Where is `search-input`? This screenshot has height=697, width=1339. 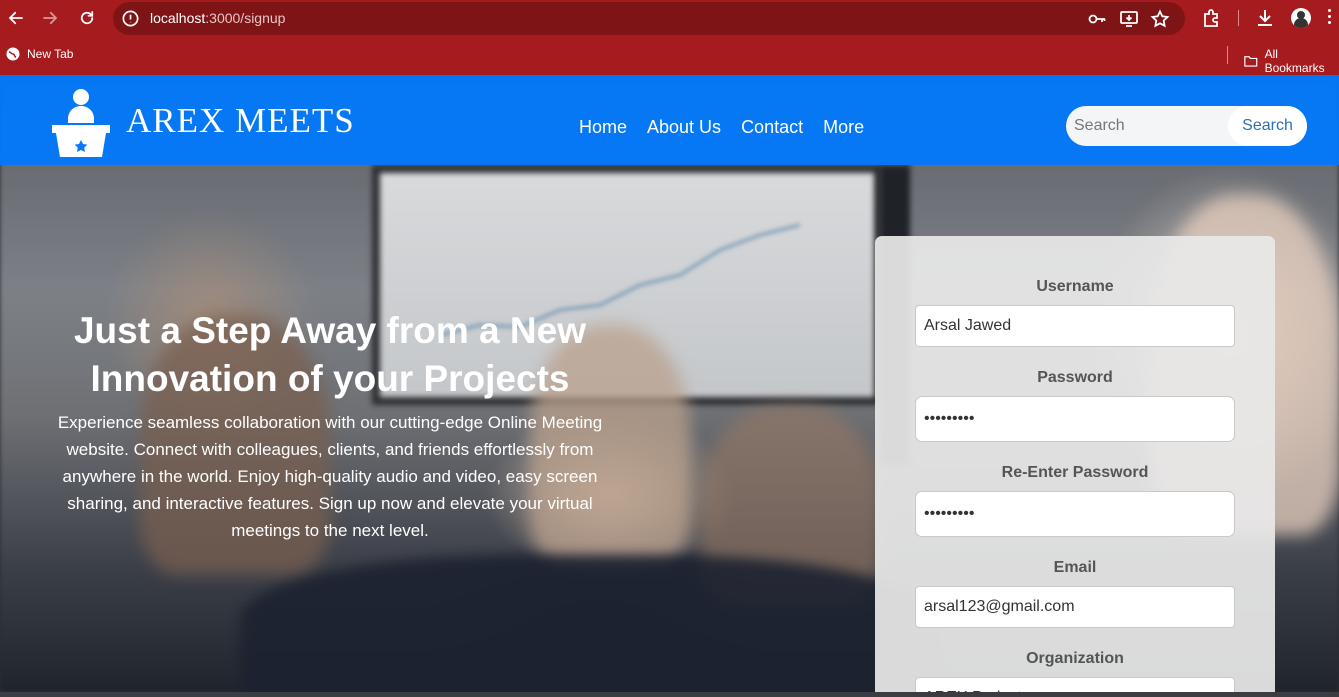 search-input is located at coordinates (1149, 126).